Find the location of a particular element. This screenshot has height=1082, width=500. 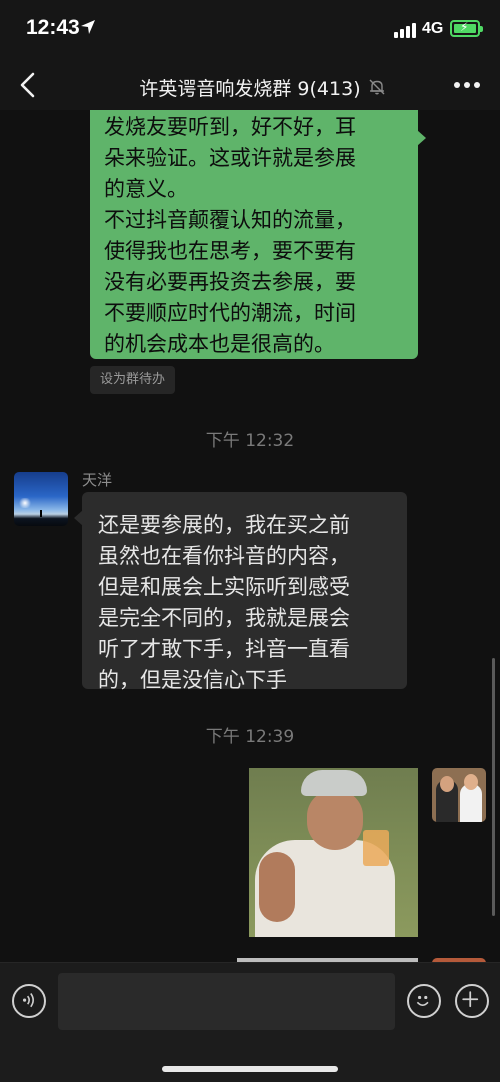

input-bar is located at coordinates (250, 1022).